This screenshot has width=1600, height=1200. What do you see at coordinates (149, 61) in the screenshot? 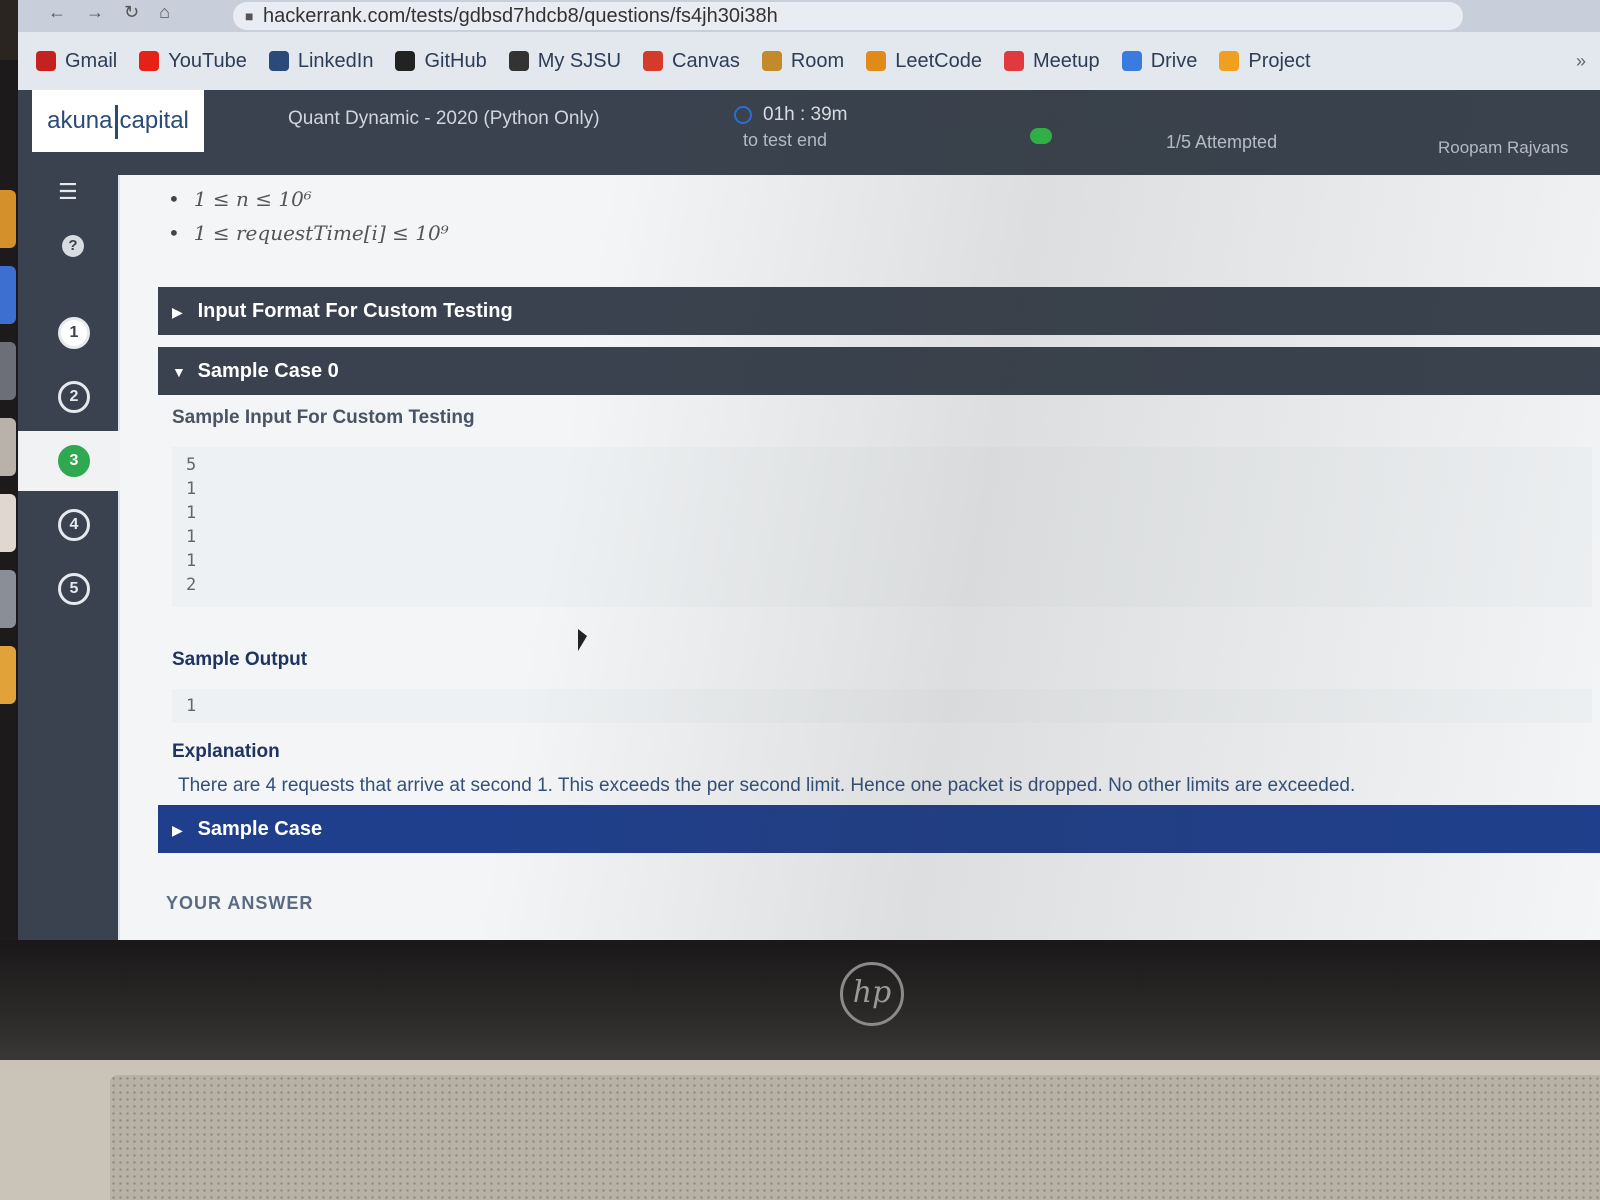
I see `youtube-icon` at bounding box center [149, 61].